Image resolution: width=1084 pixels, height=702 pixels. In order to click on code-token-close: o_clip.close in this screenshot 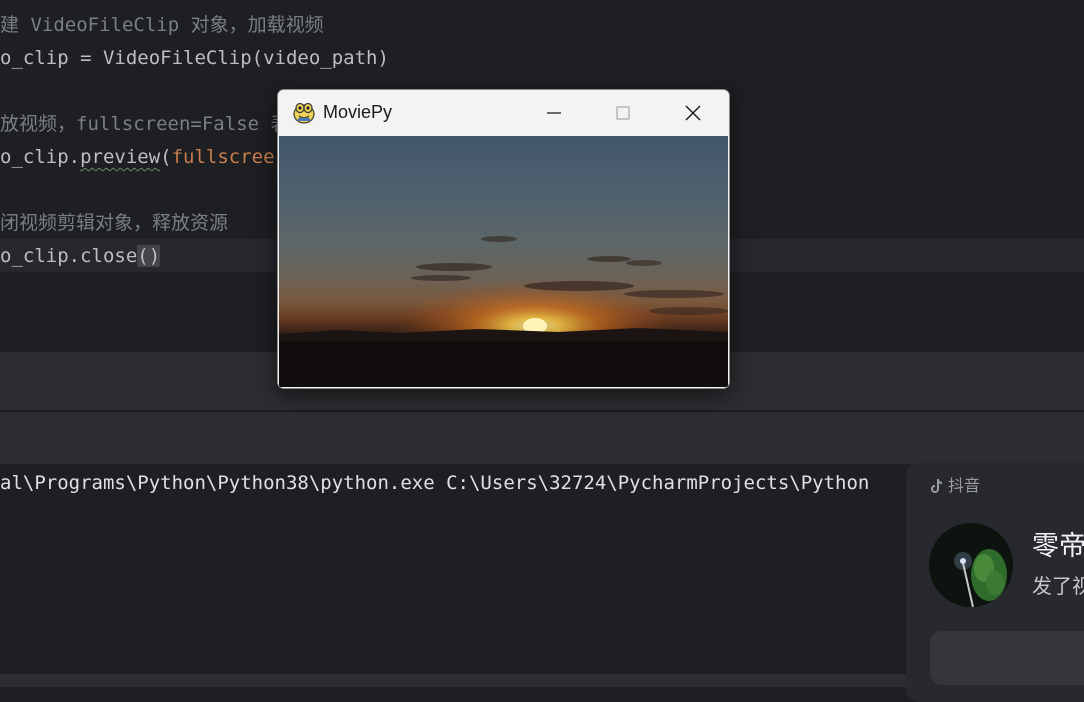, I will do `click(69, 256)`.